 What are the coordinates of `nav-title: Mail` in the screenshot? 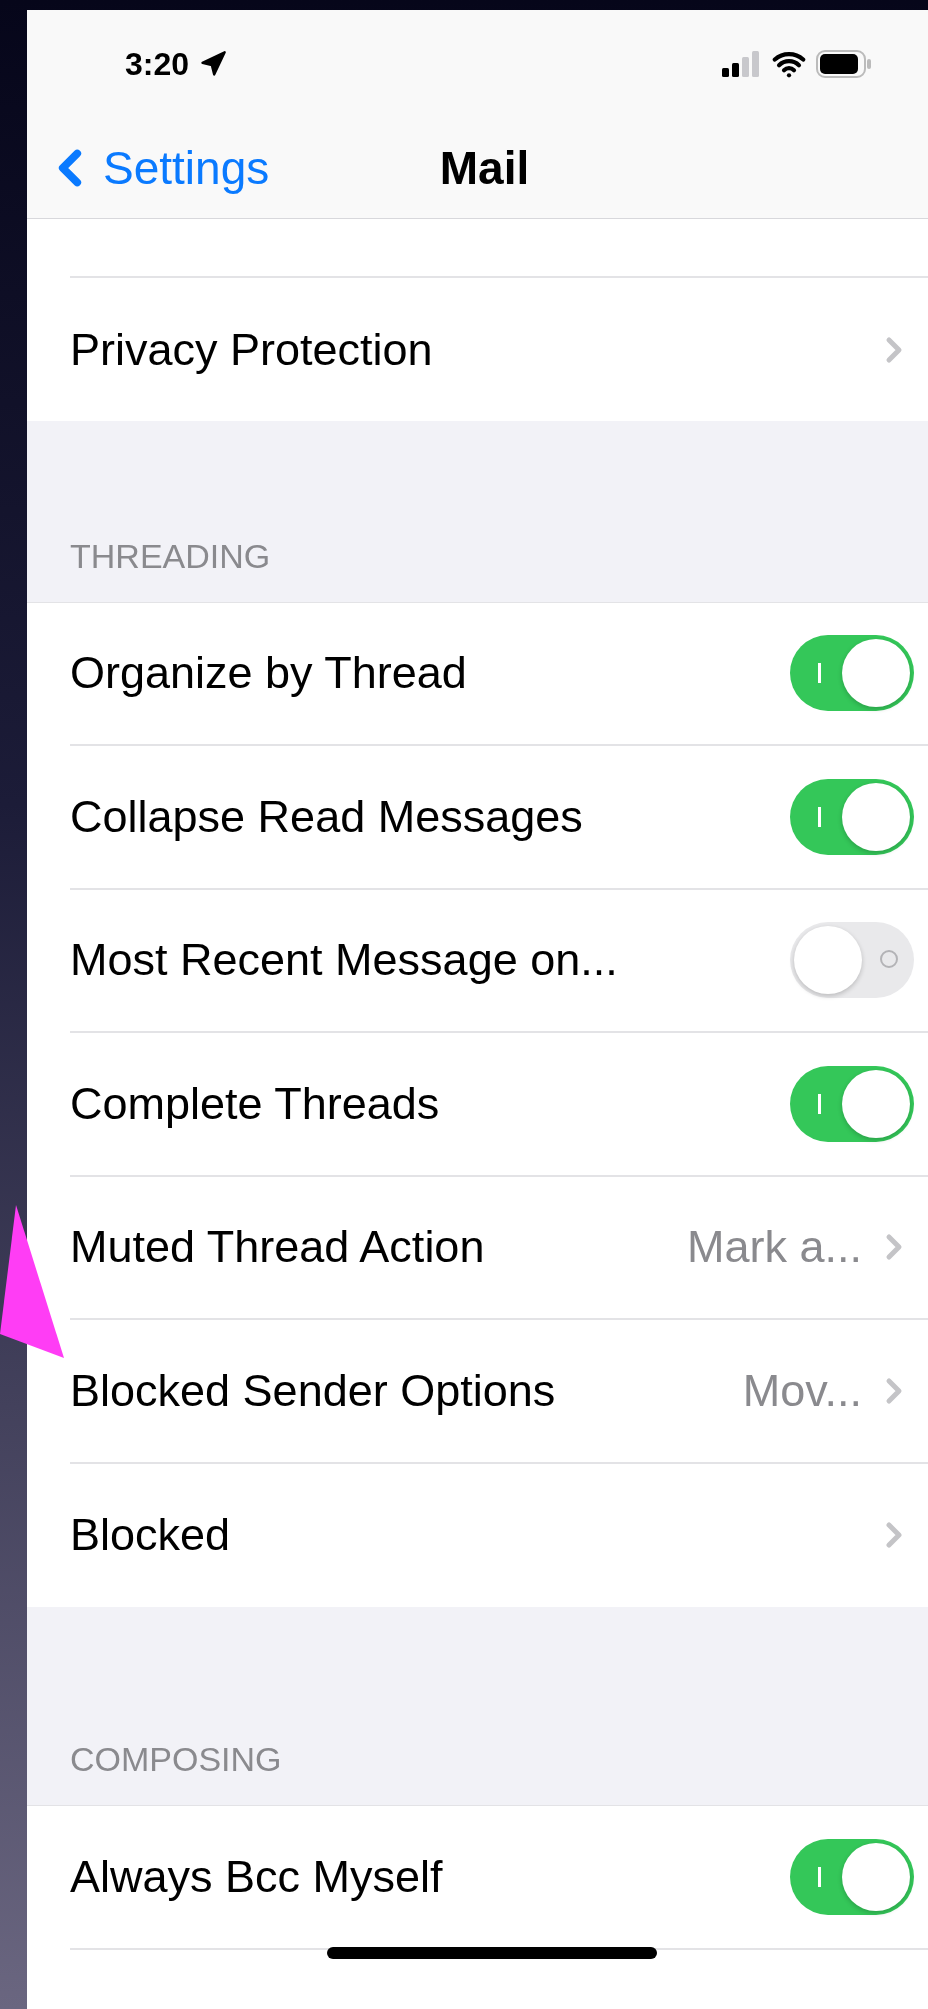 It's located at (484, 168).